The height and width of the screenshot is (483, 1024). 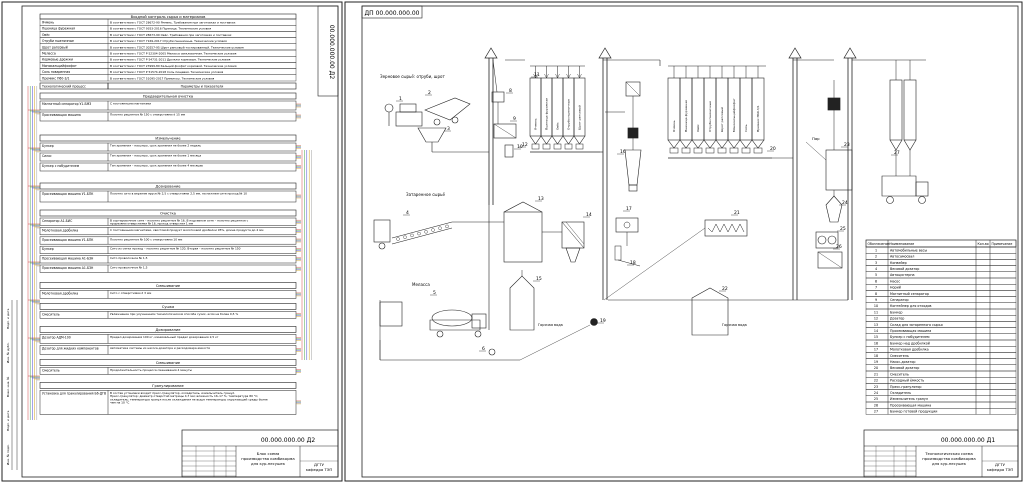 I want to click on left-title-line-3: для кур-несушек, so click(x=268, y=463).